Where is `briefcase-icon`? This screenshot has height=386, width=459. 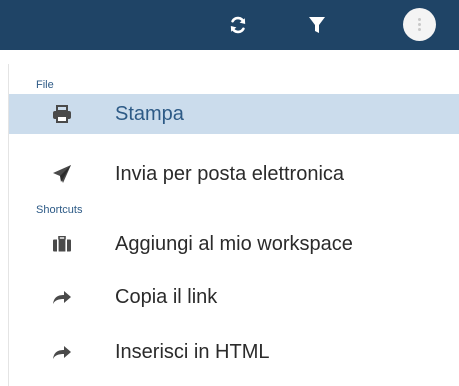 briefcase-icon is located at coordinates (62, 244).